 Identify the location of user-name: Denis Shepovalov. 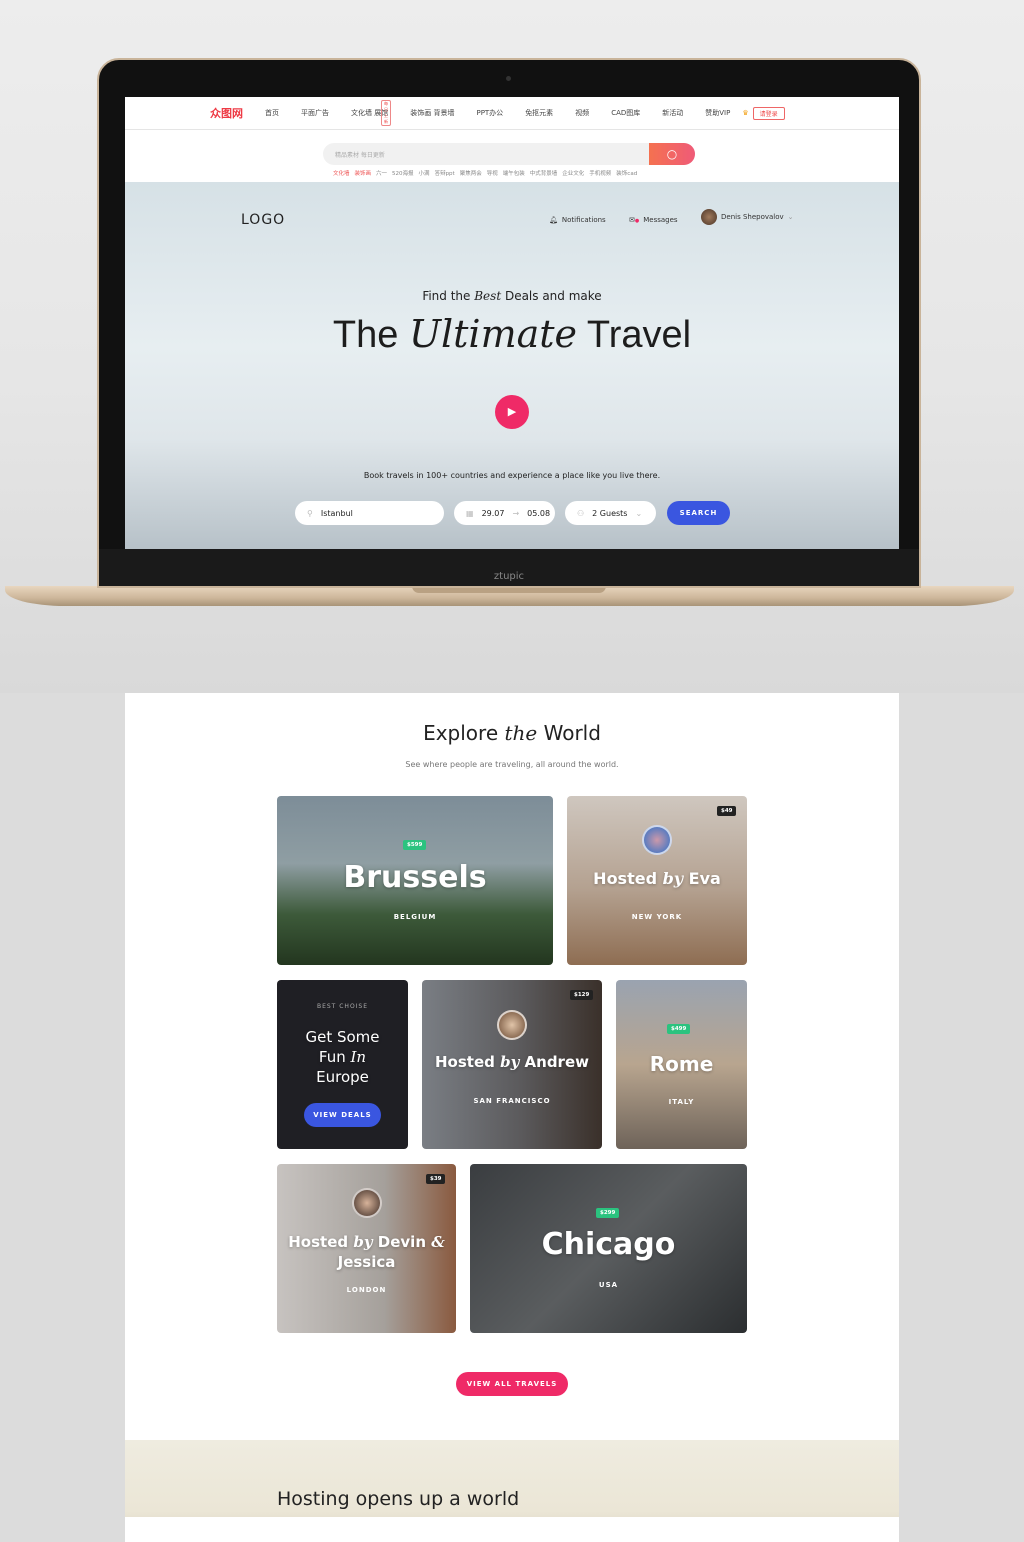
(752, 217).